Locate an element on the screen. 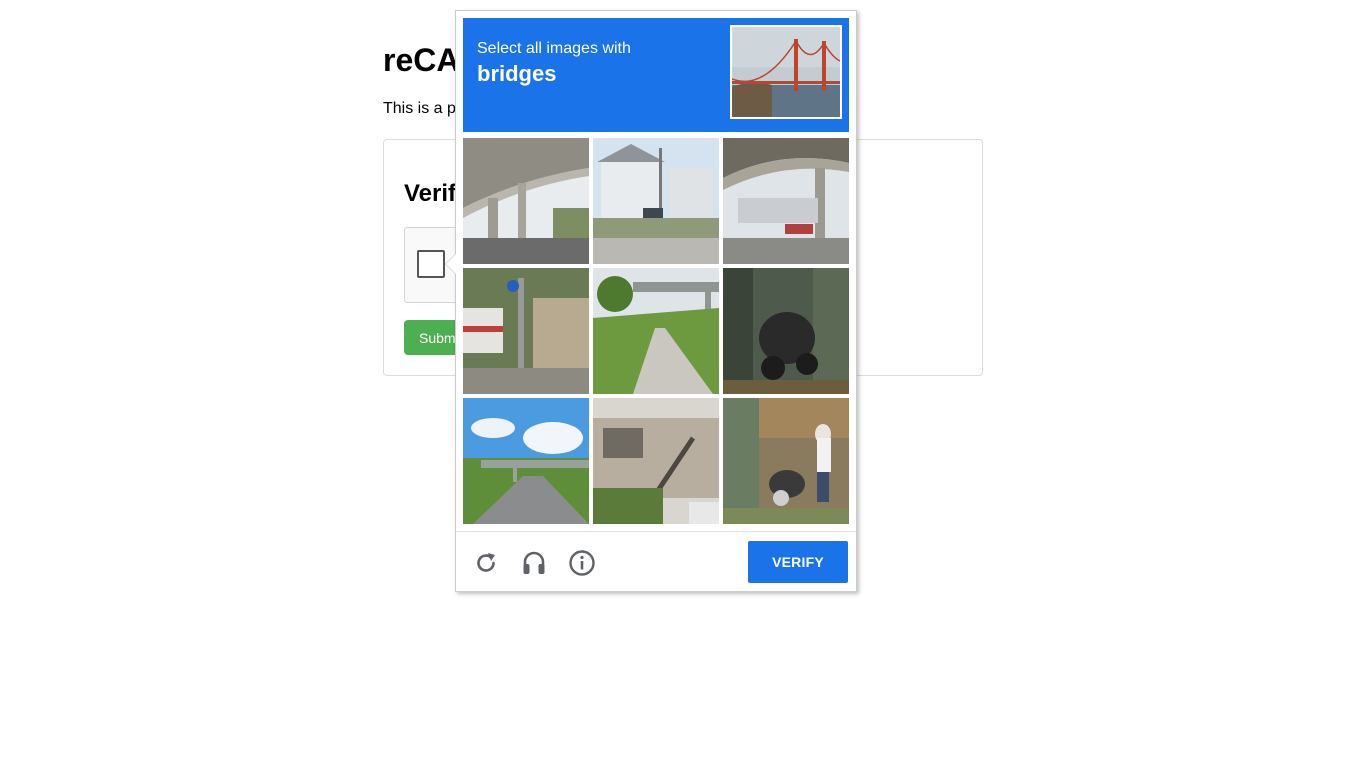 The image size is (1366, 768). image-grid is located at coordinates (656, 331).